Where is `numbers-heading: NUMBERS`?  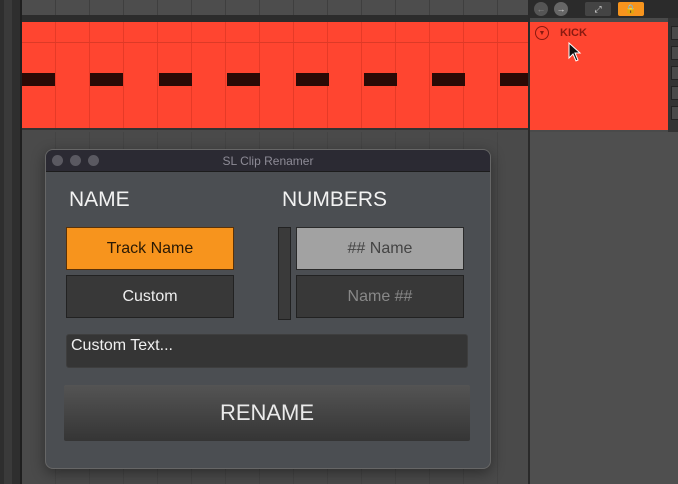
numbers-heading: NUMBERS is located at coordinates (335, 199).